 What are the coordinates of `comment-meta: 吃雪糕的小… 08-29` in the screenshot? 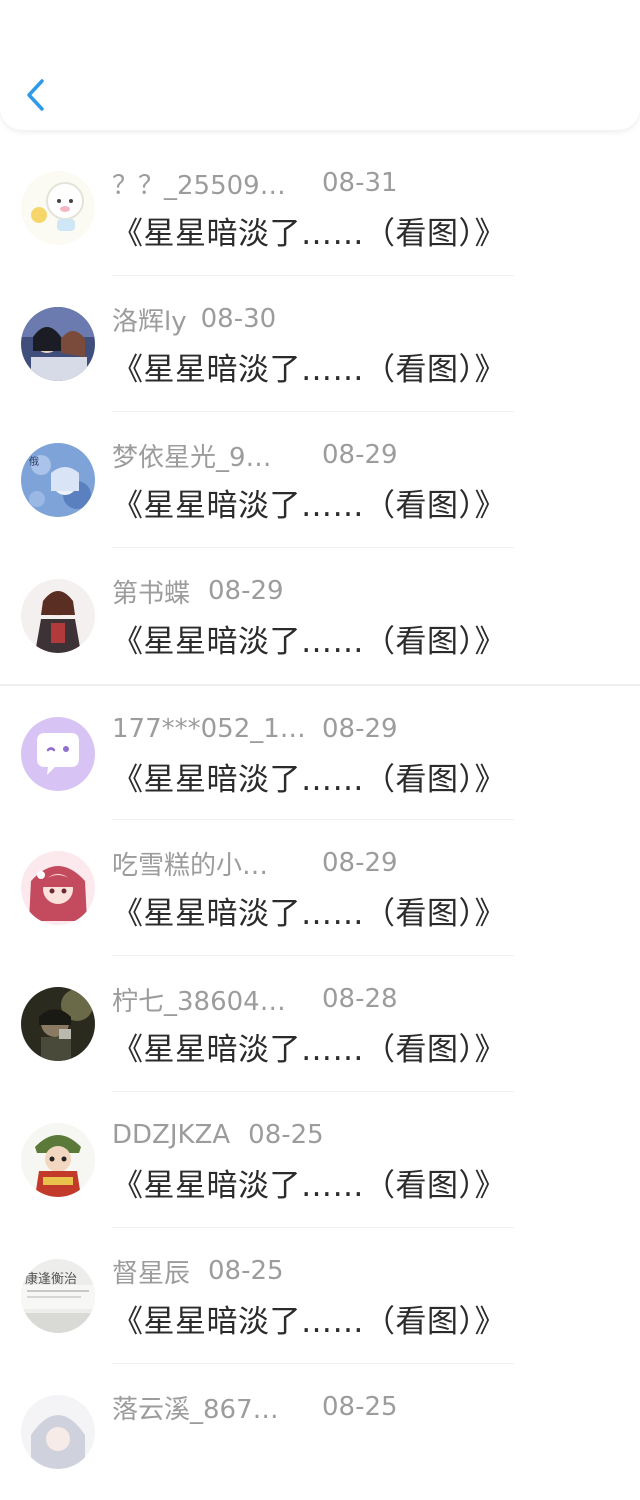 It's located at (255, 863).